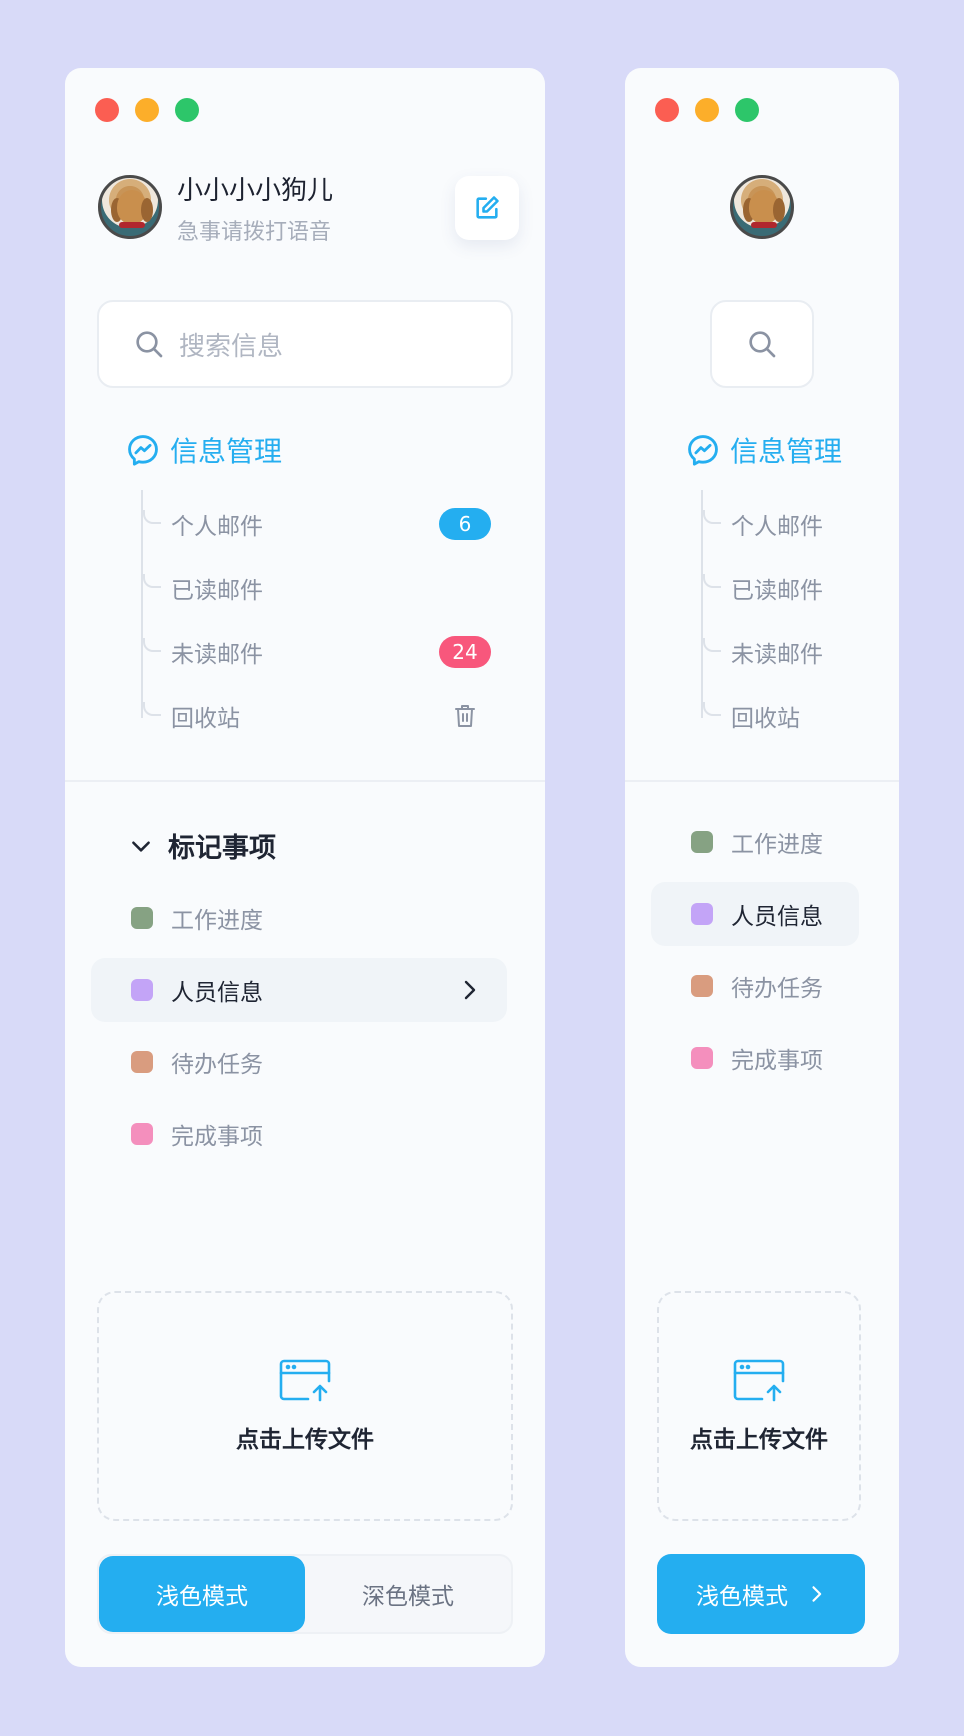  Describe the element at coordinates (255, 191) in the screenshot. I see `user-name: 小小小小狗儿` at that location.